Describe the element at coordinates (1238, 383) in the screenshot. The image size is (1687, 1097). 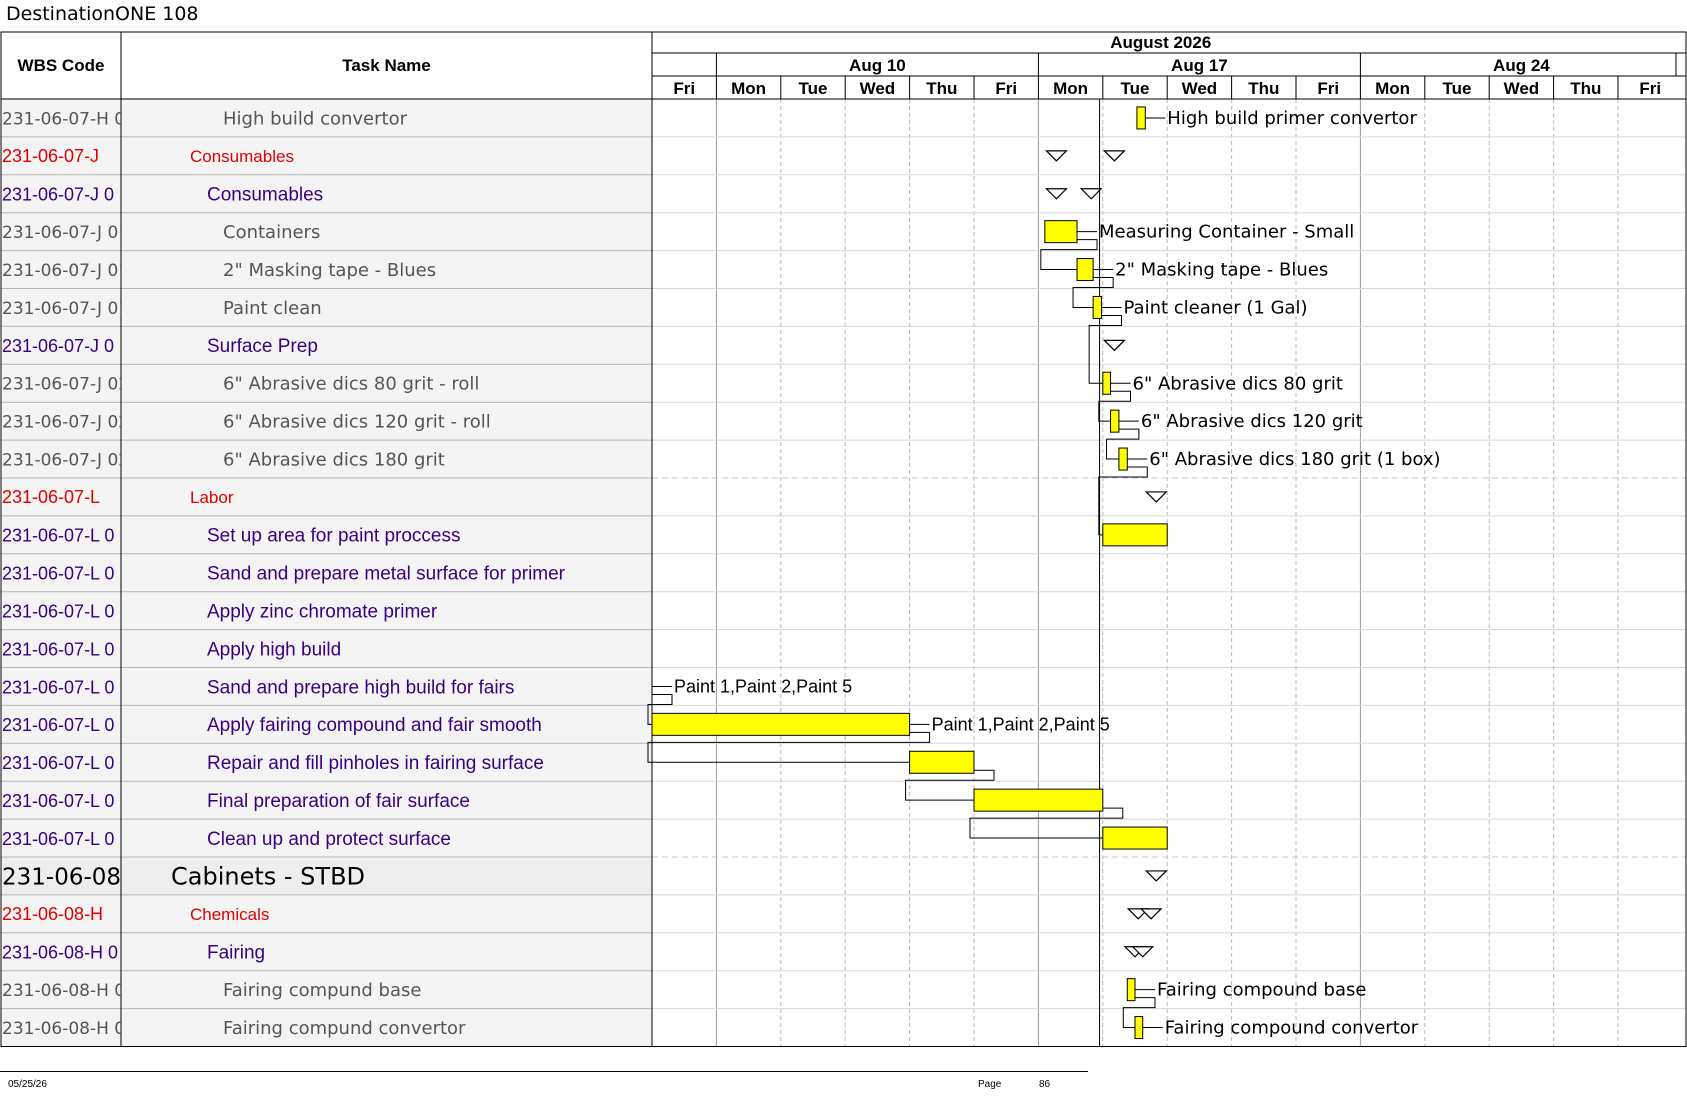
I see `bar-label: 6" Abrasive dics 80 grit` at that location.